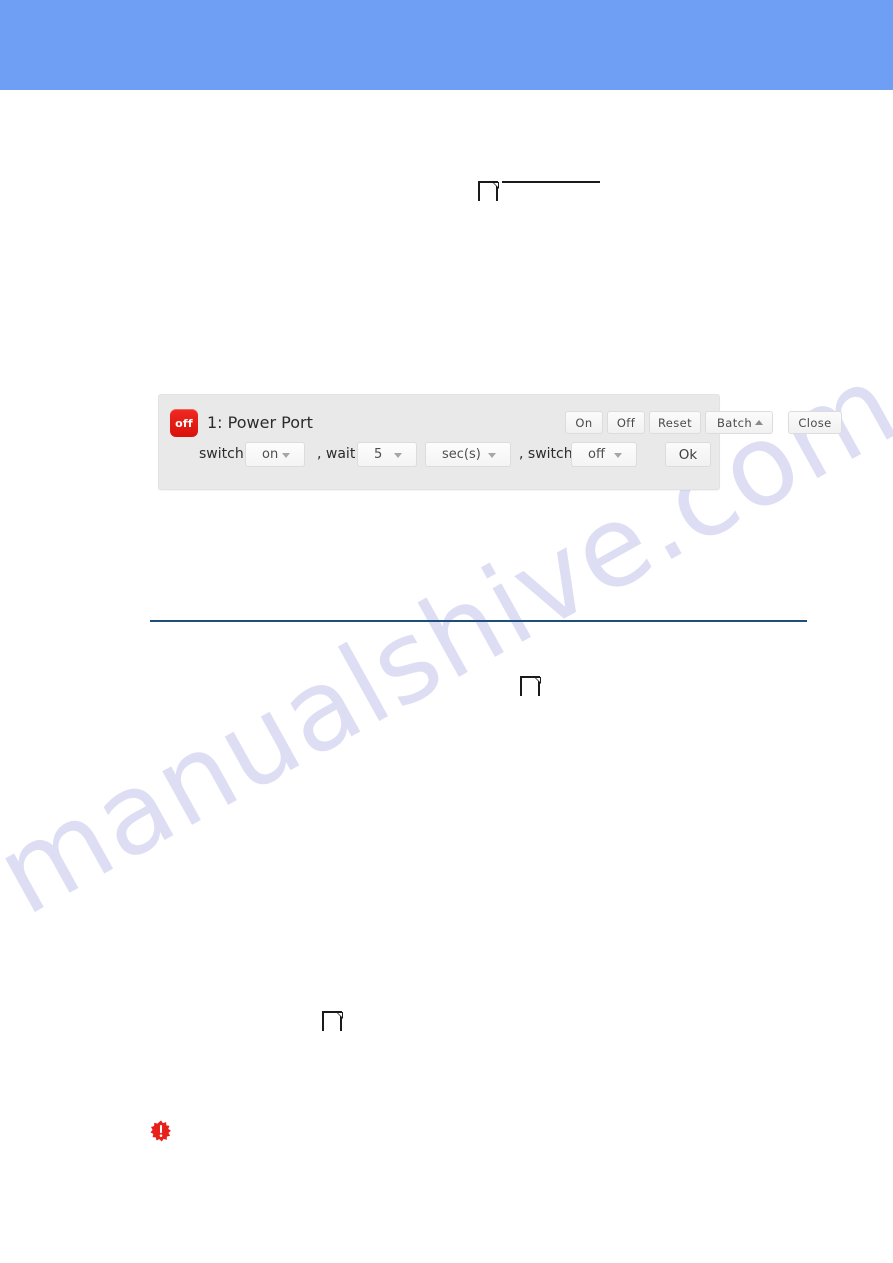 This screenshot has height=1263, width=893. Describe the element at coordinates (446, 45) in the screenshot. I see `page-header-banner` at that location.